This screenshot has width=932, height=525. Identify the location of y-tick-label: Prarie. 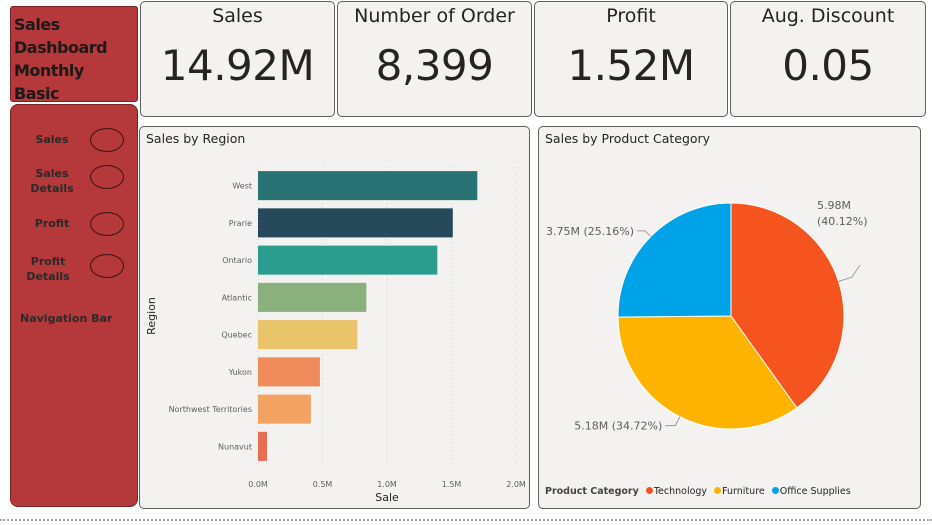
(240, 223).